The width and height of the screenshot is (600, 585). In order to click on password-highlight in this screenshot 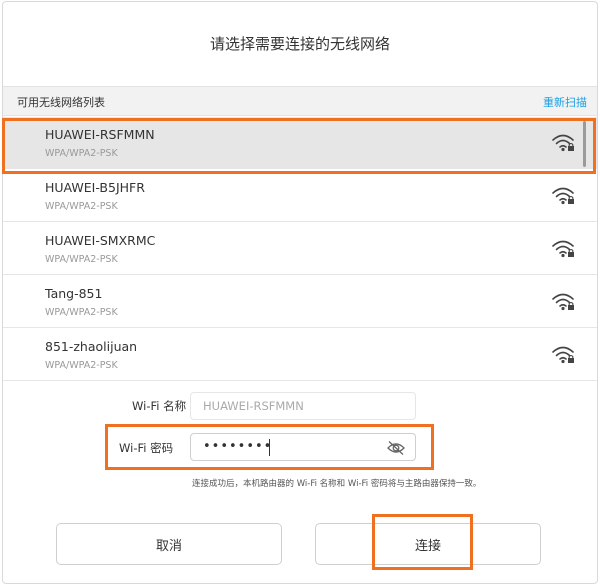, I will do `click(269, 447)`.